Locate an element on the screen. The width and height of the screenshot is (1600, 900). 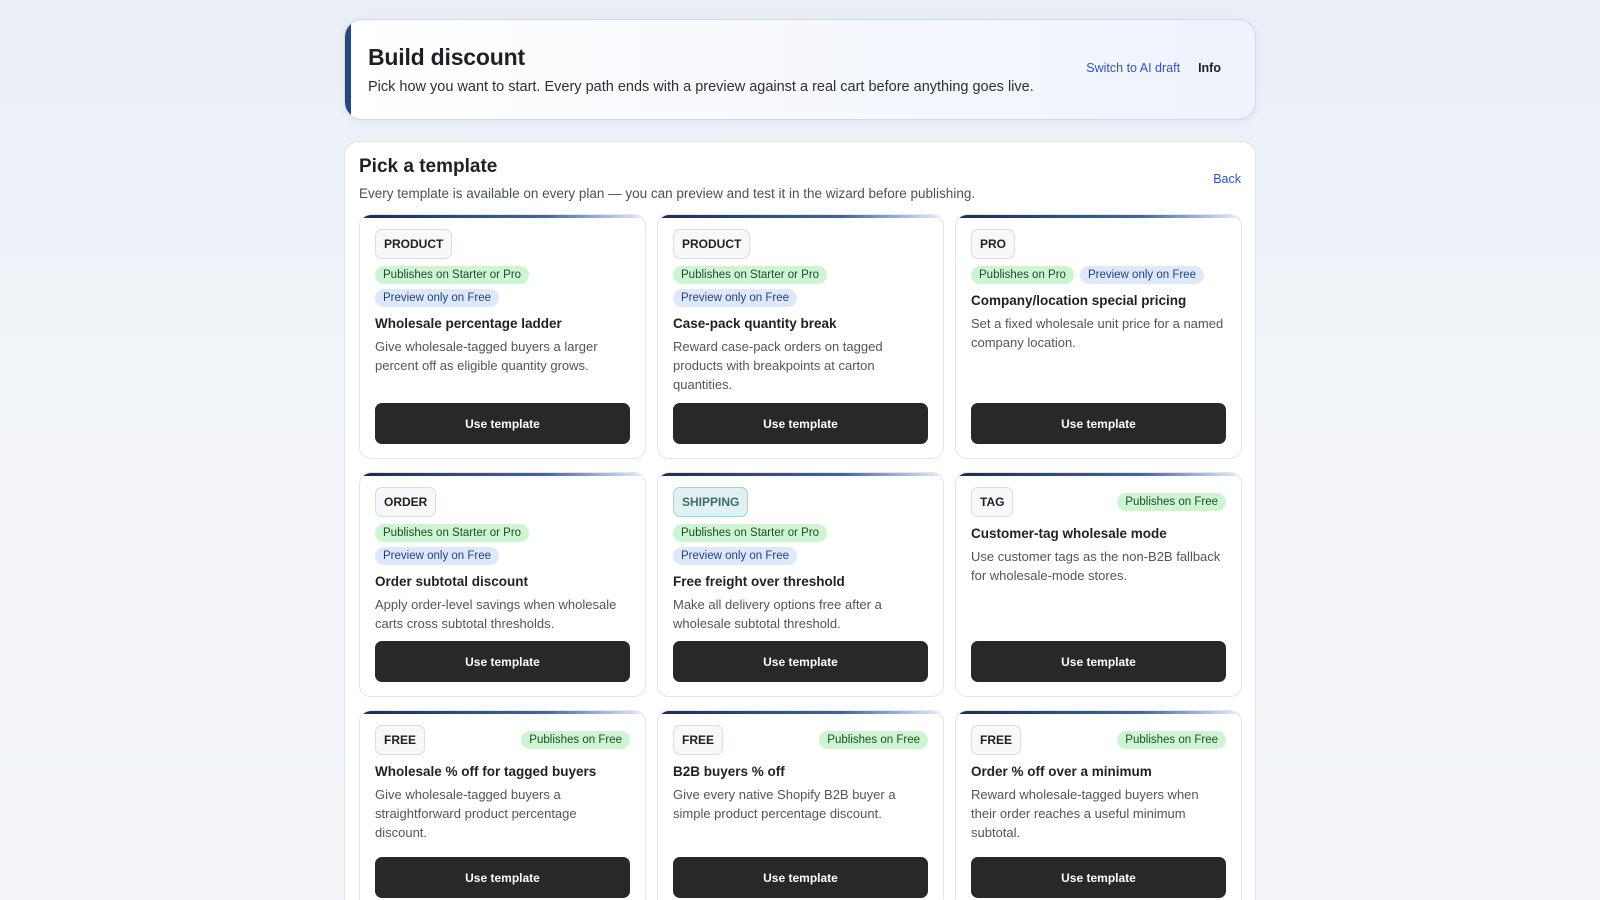
category-badge: PRO is located at coordinates (993, 244).